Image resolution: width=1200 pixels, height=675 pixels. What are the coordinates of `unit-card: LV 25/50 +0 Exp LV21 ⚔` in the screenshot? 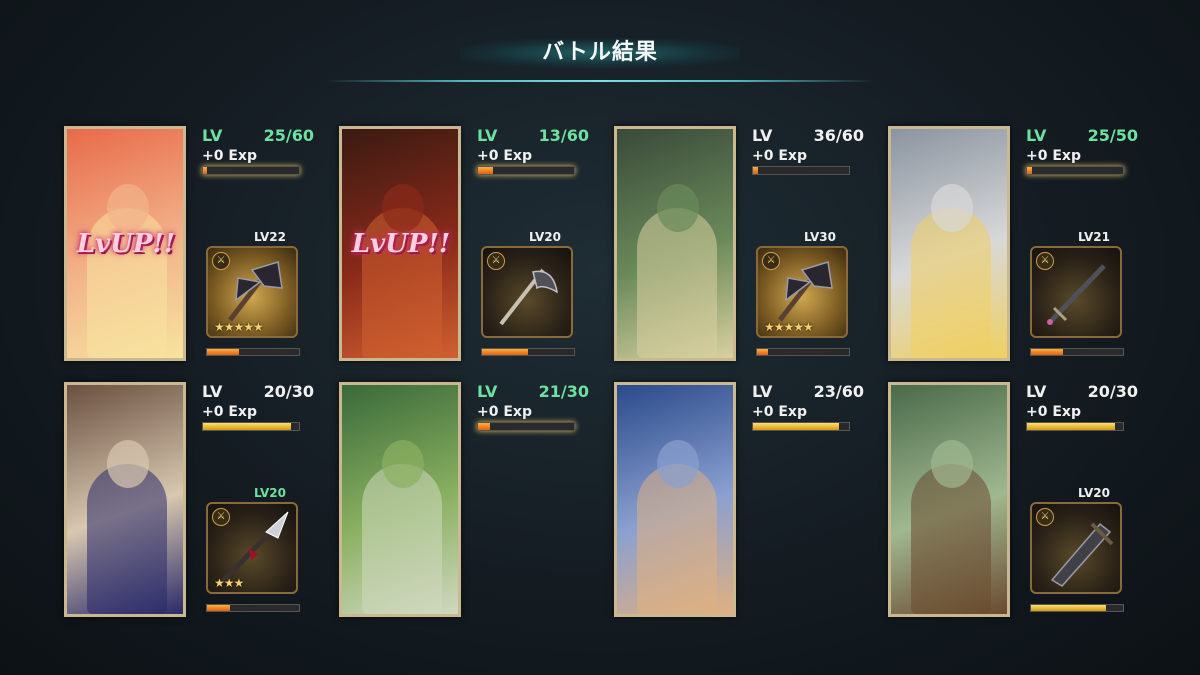 It's located at (1013, 246).